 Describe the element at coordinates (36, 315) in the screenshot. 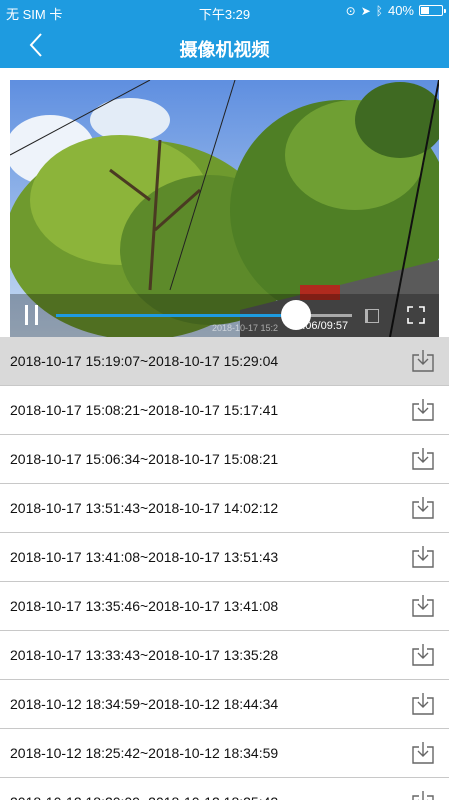

I see `pause-bar-right` at that location.